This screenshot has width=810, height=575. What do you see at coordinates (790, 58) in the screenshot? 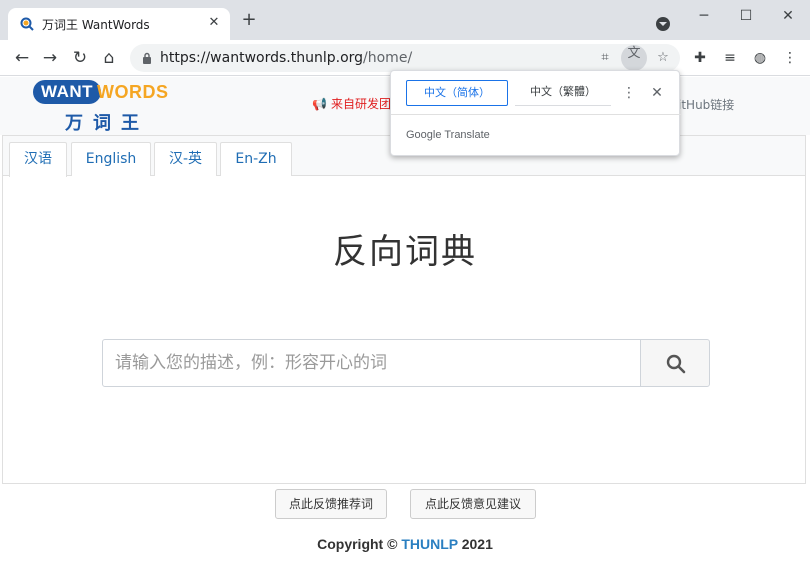
I see `browser-menu-icon: ⋮` at bounding box center [790, 58].